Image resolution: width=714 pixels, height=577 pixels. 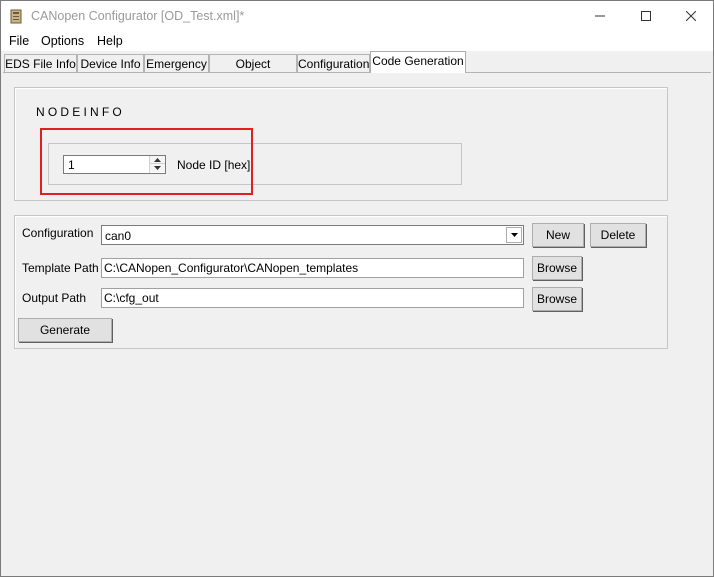 What do you see at coordinates (110, 41) in the screenshot?
I see `menu-help: Help` at bounding box center [110, 41].